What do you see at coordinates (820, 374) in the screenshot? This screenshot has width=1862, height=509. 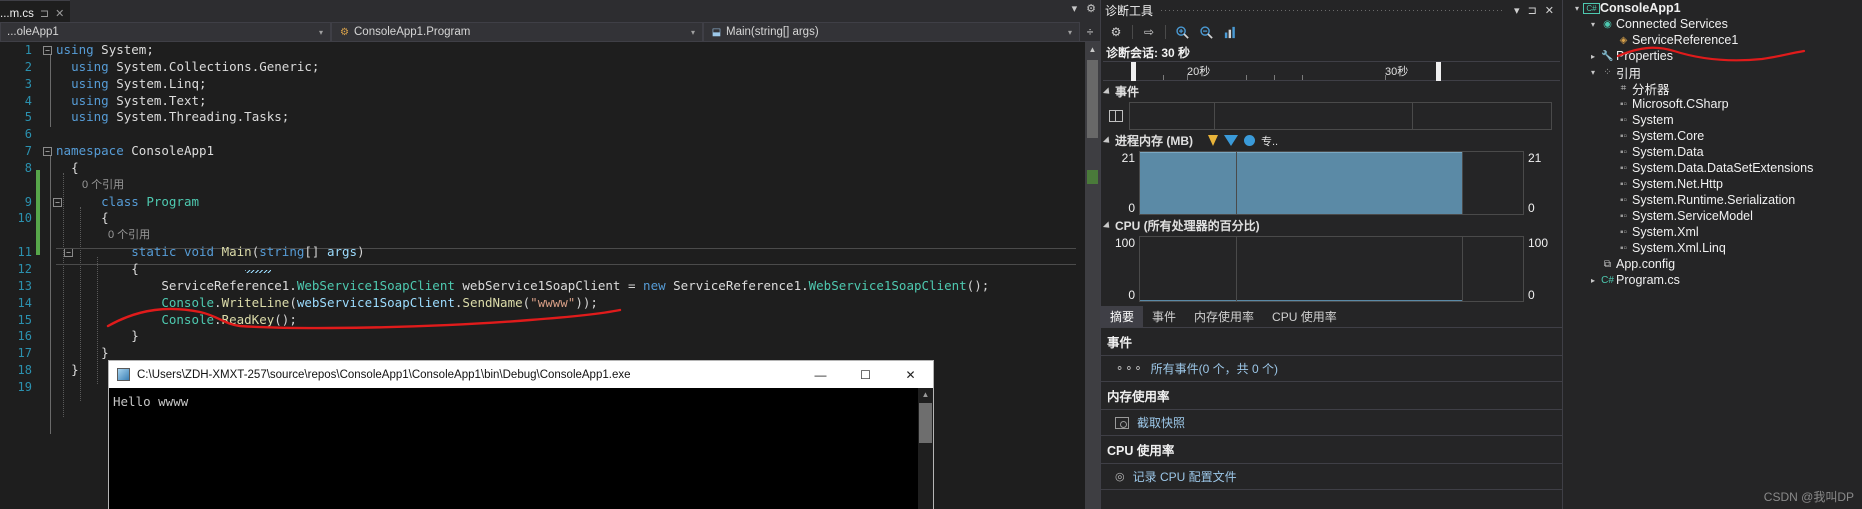 I see `minimize-button: —` at bounding box center [820, 374].